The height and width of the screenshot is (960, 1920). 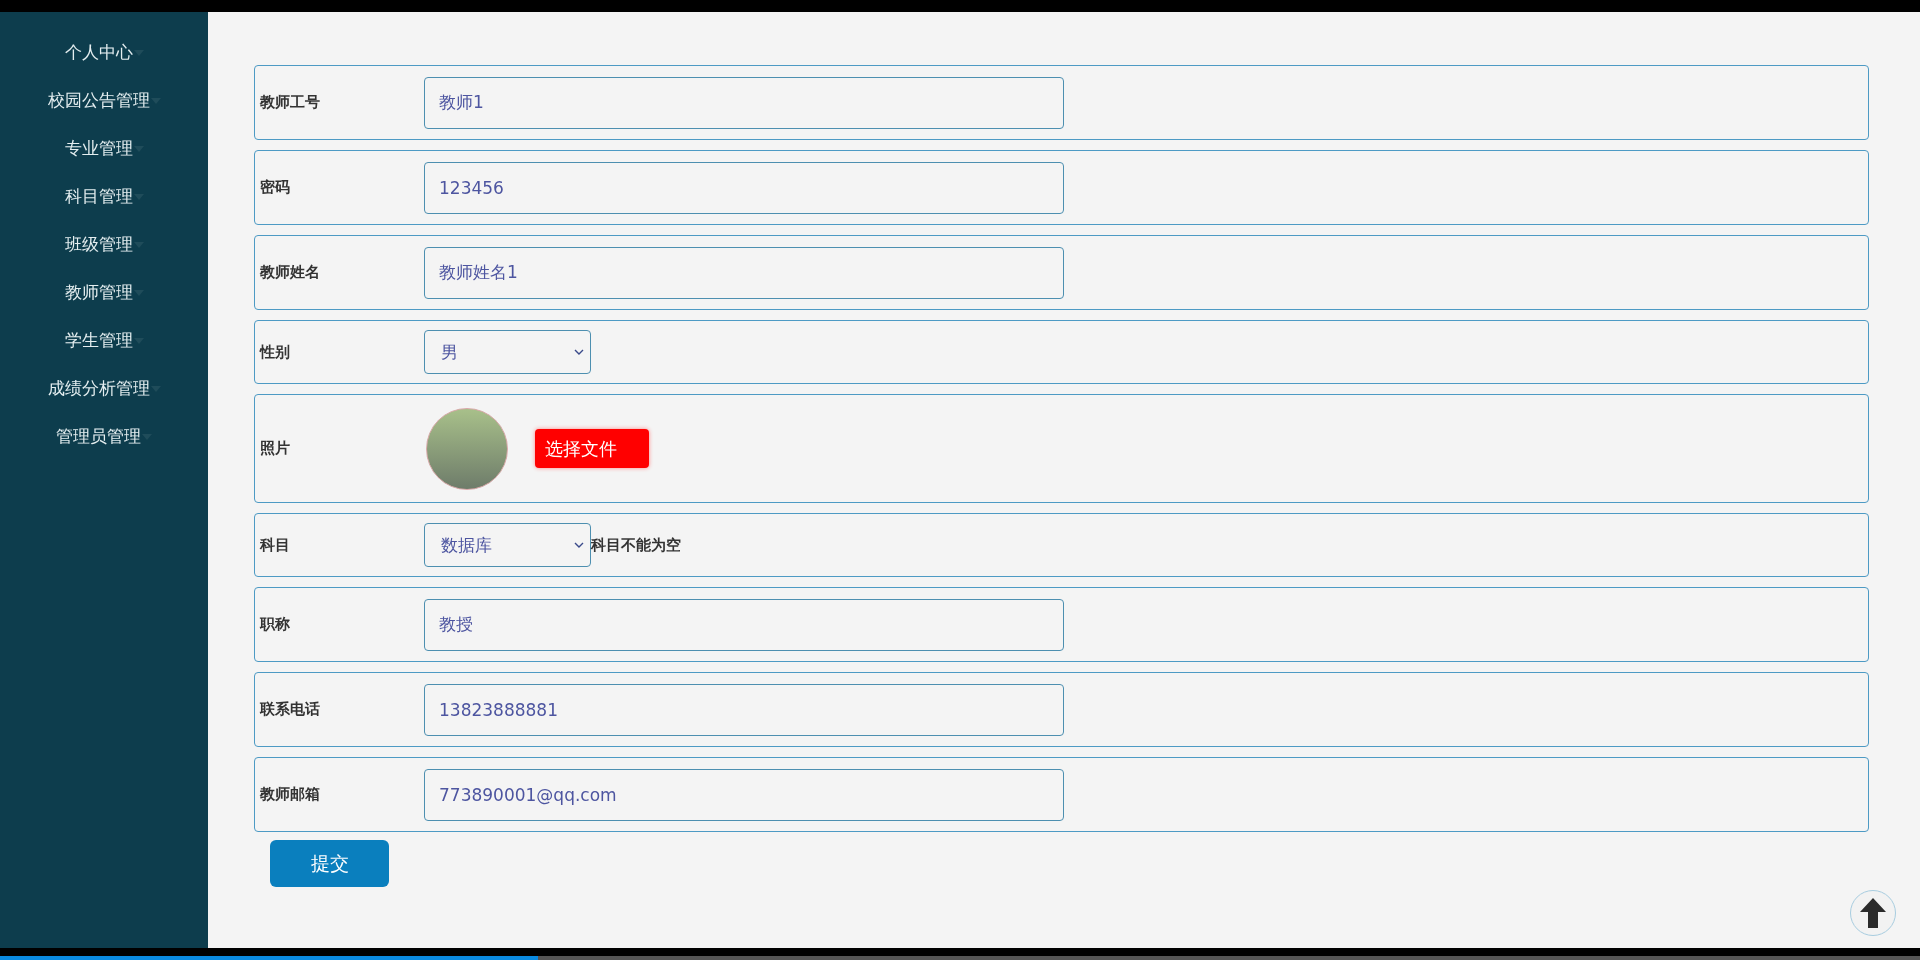 I want to click on sidebar-item: 管理员管理, so click(x=104, y=436).